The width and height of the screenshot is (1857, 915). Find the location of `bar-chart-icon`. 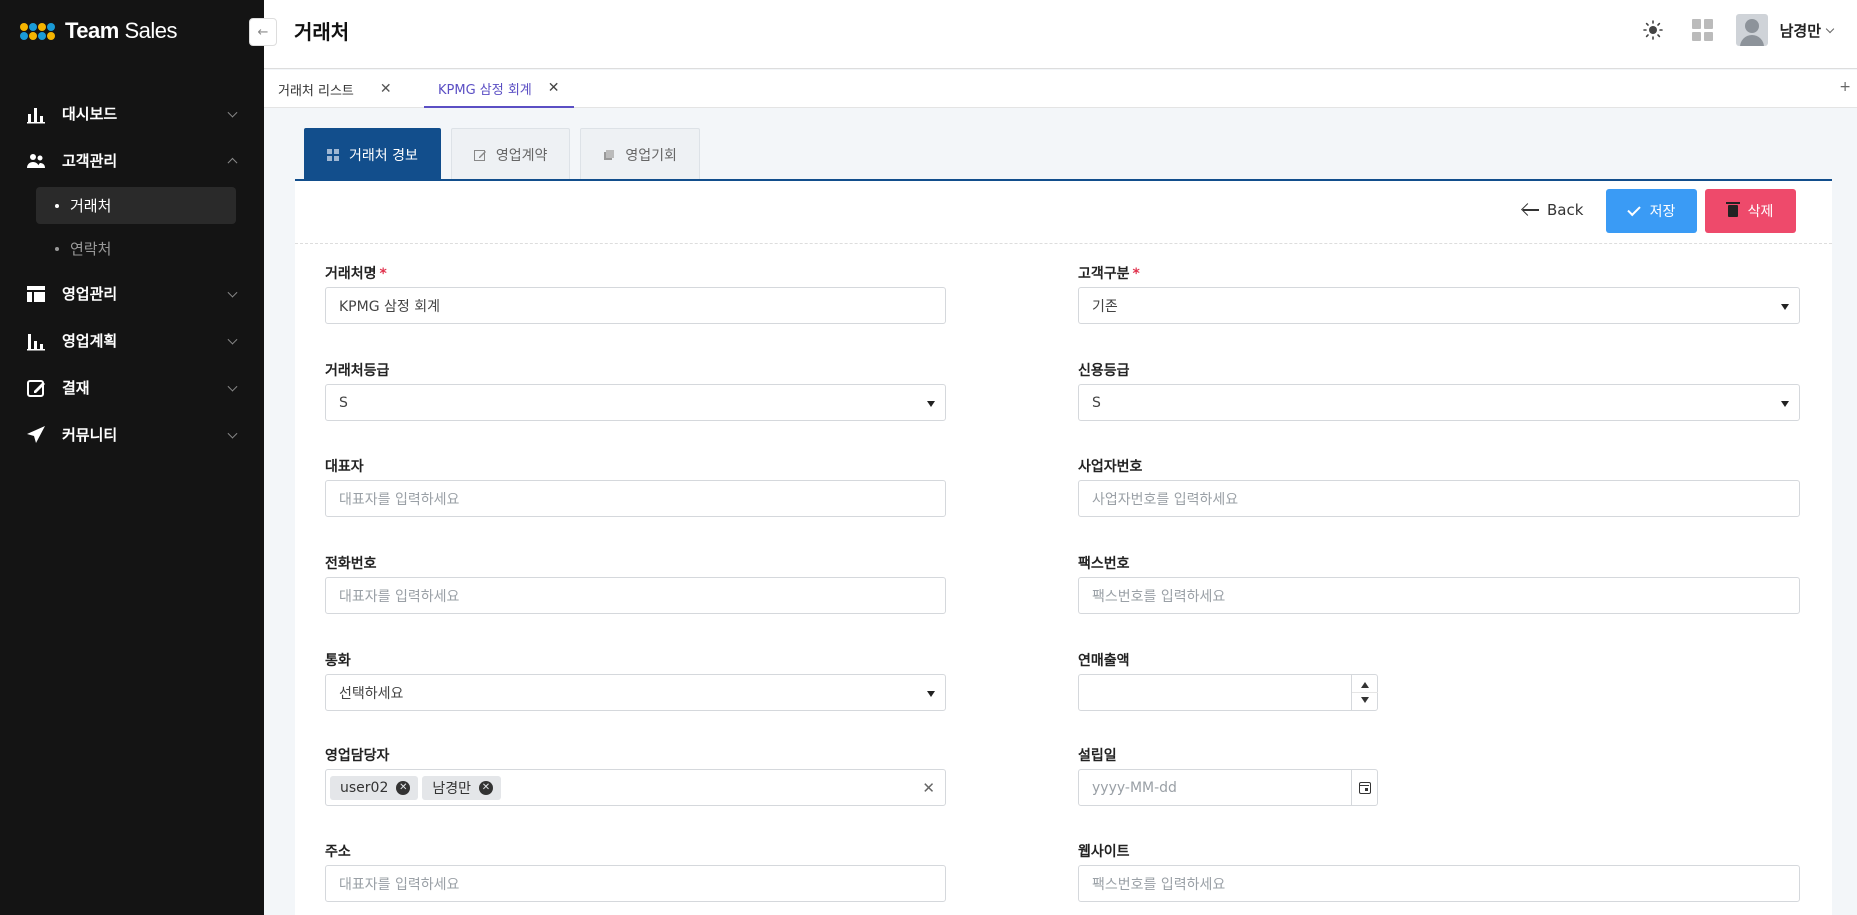

bar-chart-icon is located at coordinates (36, 114).